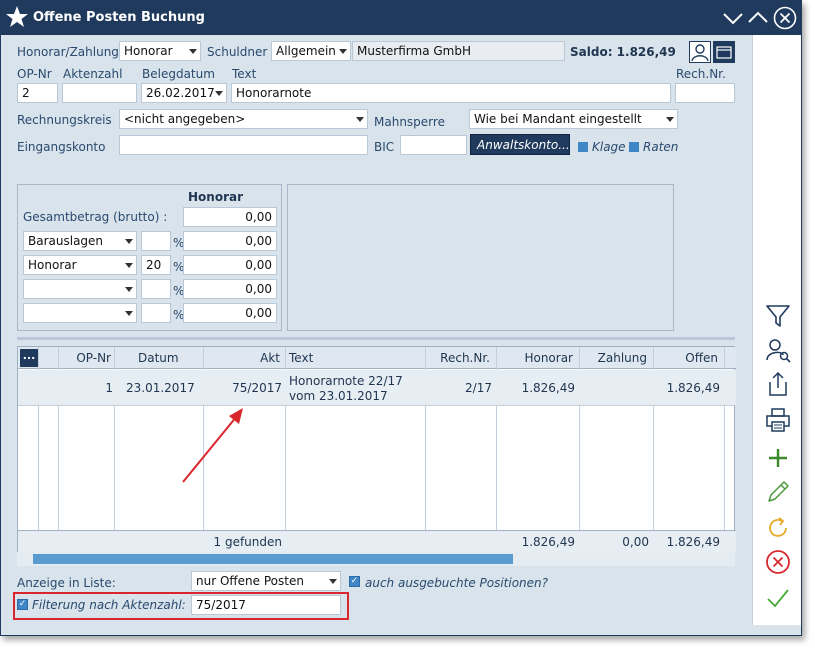  Describe the element at coordinates (180, 93) in the screenshot. I see `belegdatum-value: 26.02.2017` at that location.